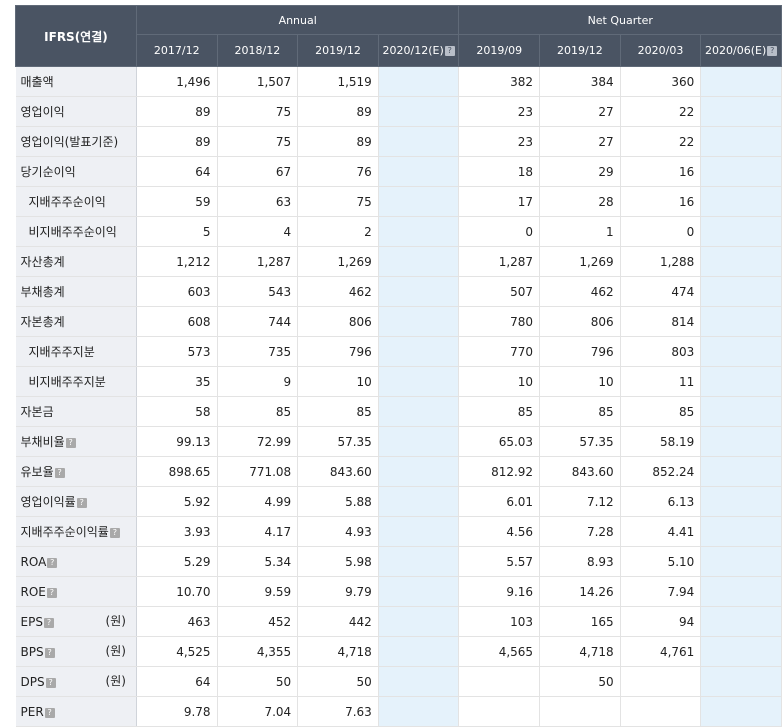  Describe the element at coordinates (661, 291) in the screenshot. I see `value-cell: 474` at that location.